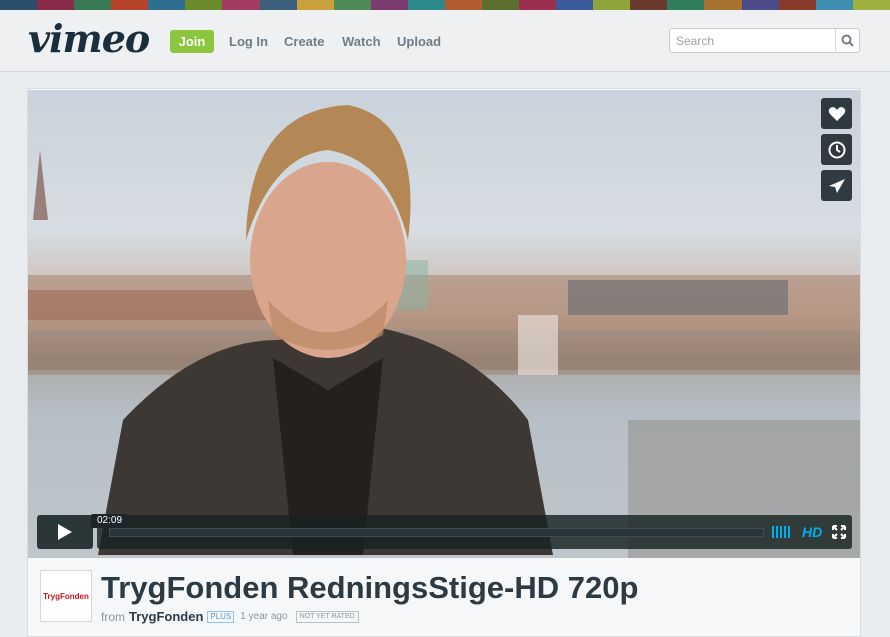  I want to click on join-button: Join, so click(192, 41).